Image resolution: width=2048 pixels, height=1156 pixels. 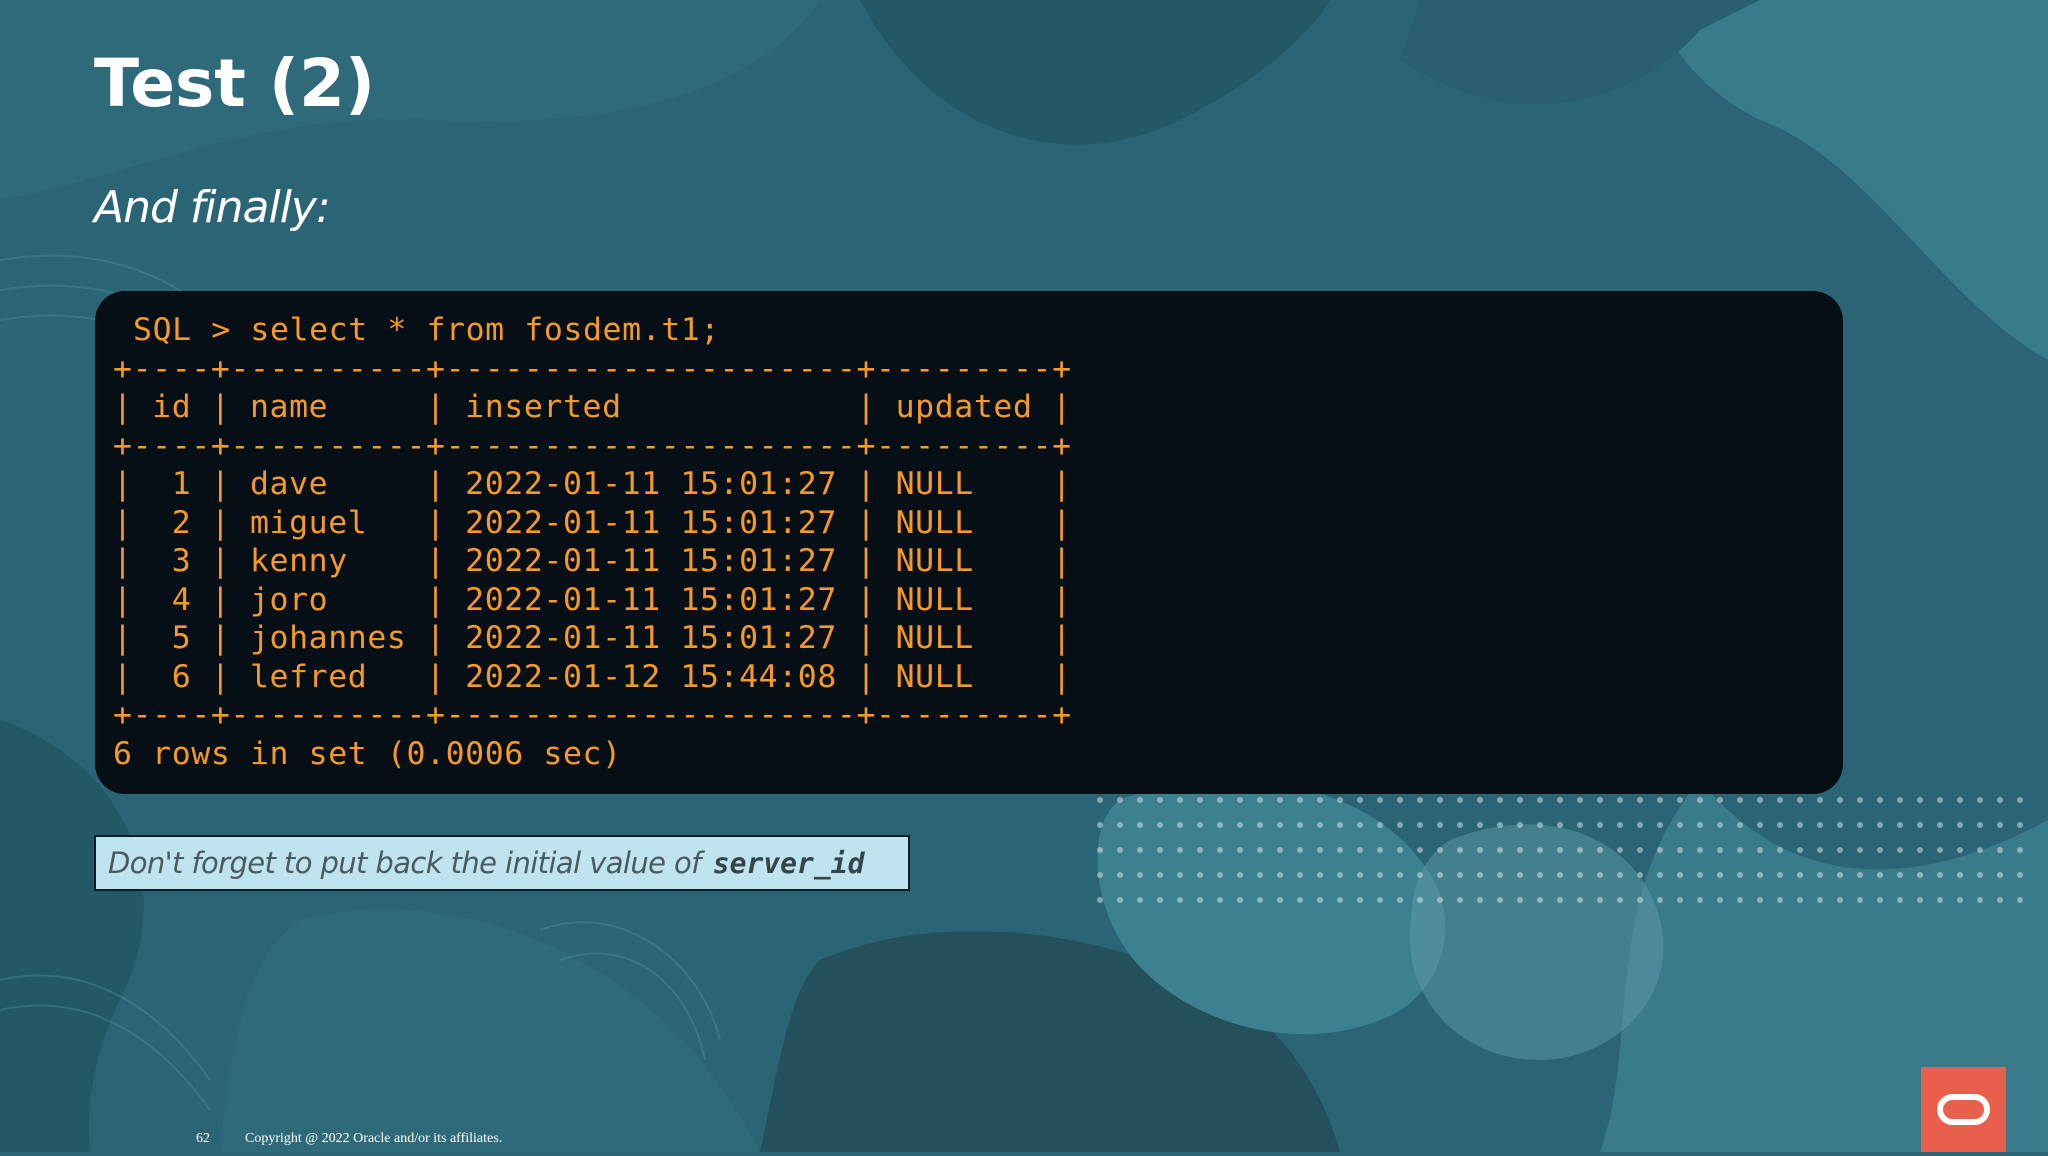 What do you see at coordinates (212, 207) in the screenshot?
I see `slide-subtitle: And finally:` at bounding box center [212, 207].